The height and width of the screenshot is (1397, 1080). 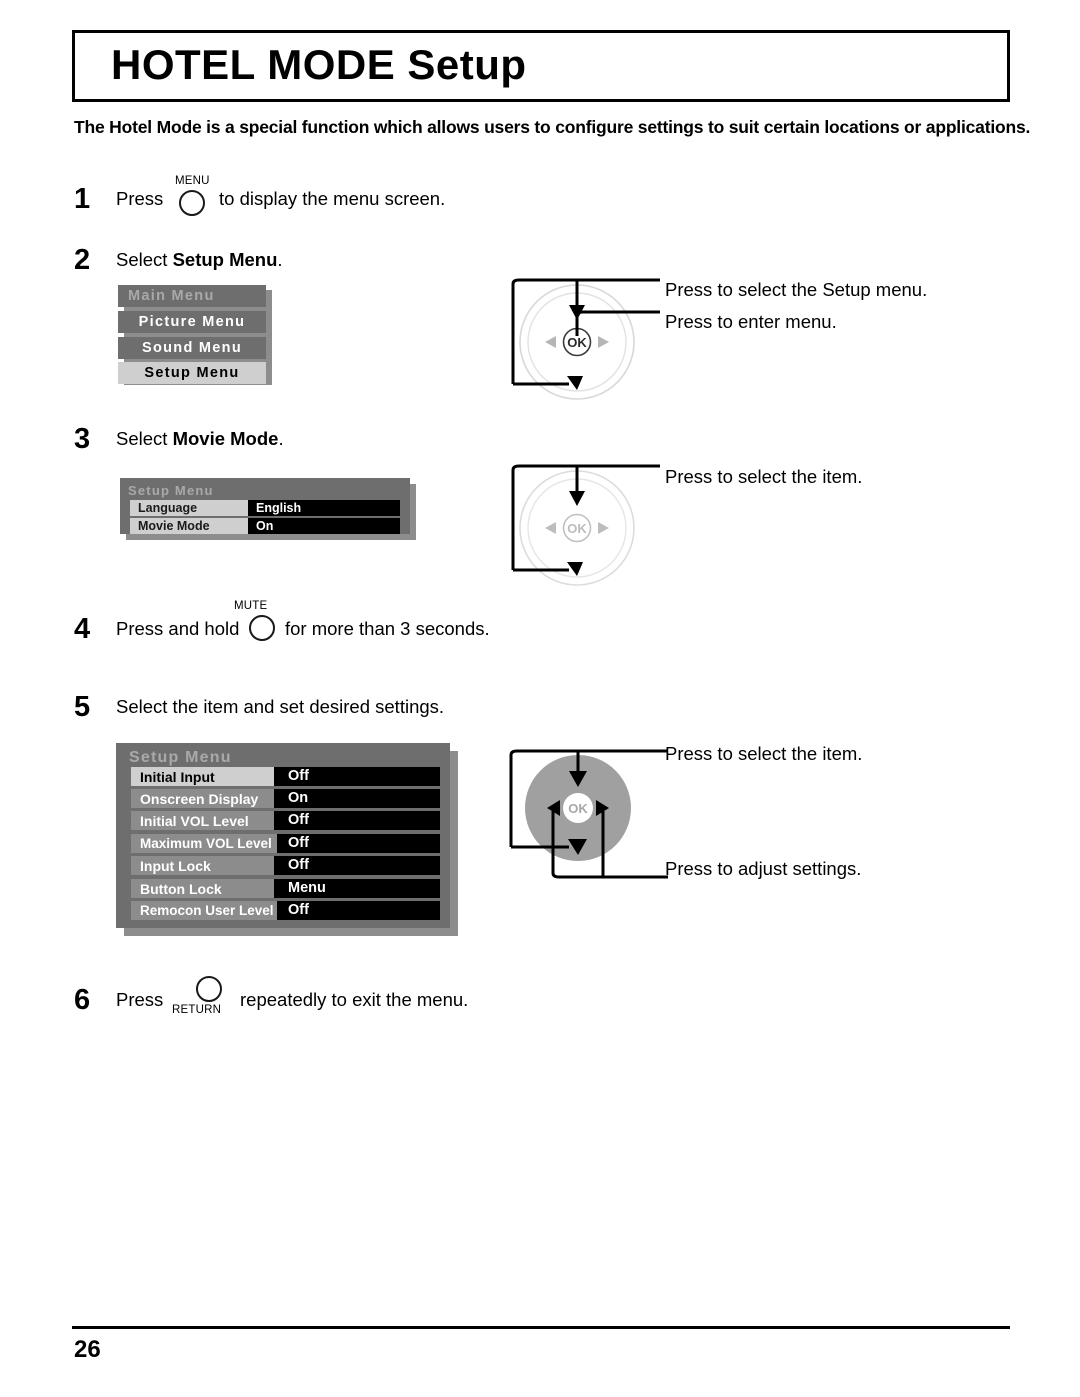 I want to click on setup-menu-hotel-row-label: Input Lock, so click(x=202, y=865).